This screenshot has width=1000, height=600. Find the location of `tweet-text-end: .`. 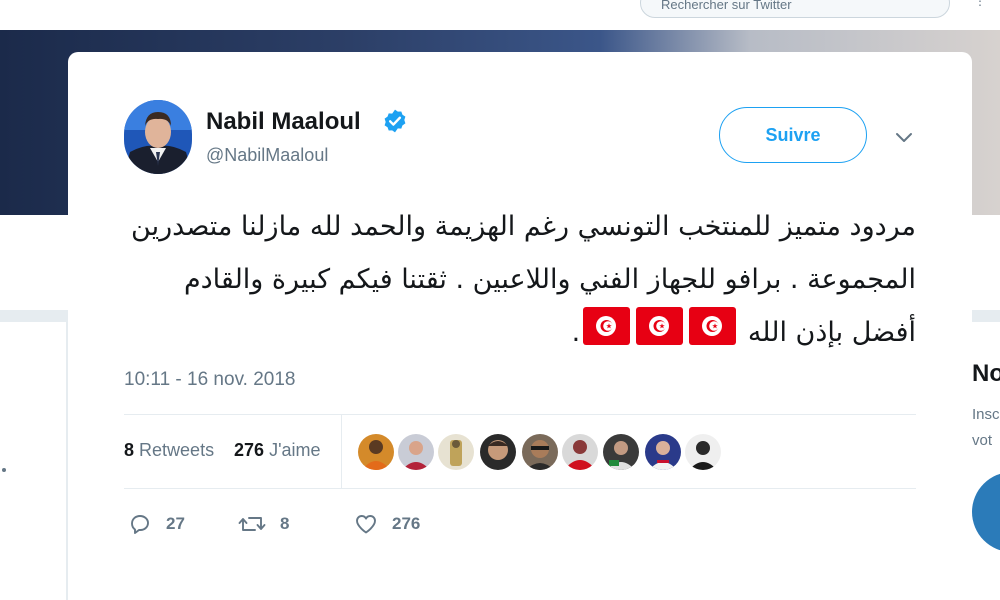

tweet-text-end: . is located at coordinates (576, 332).